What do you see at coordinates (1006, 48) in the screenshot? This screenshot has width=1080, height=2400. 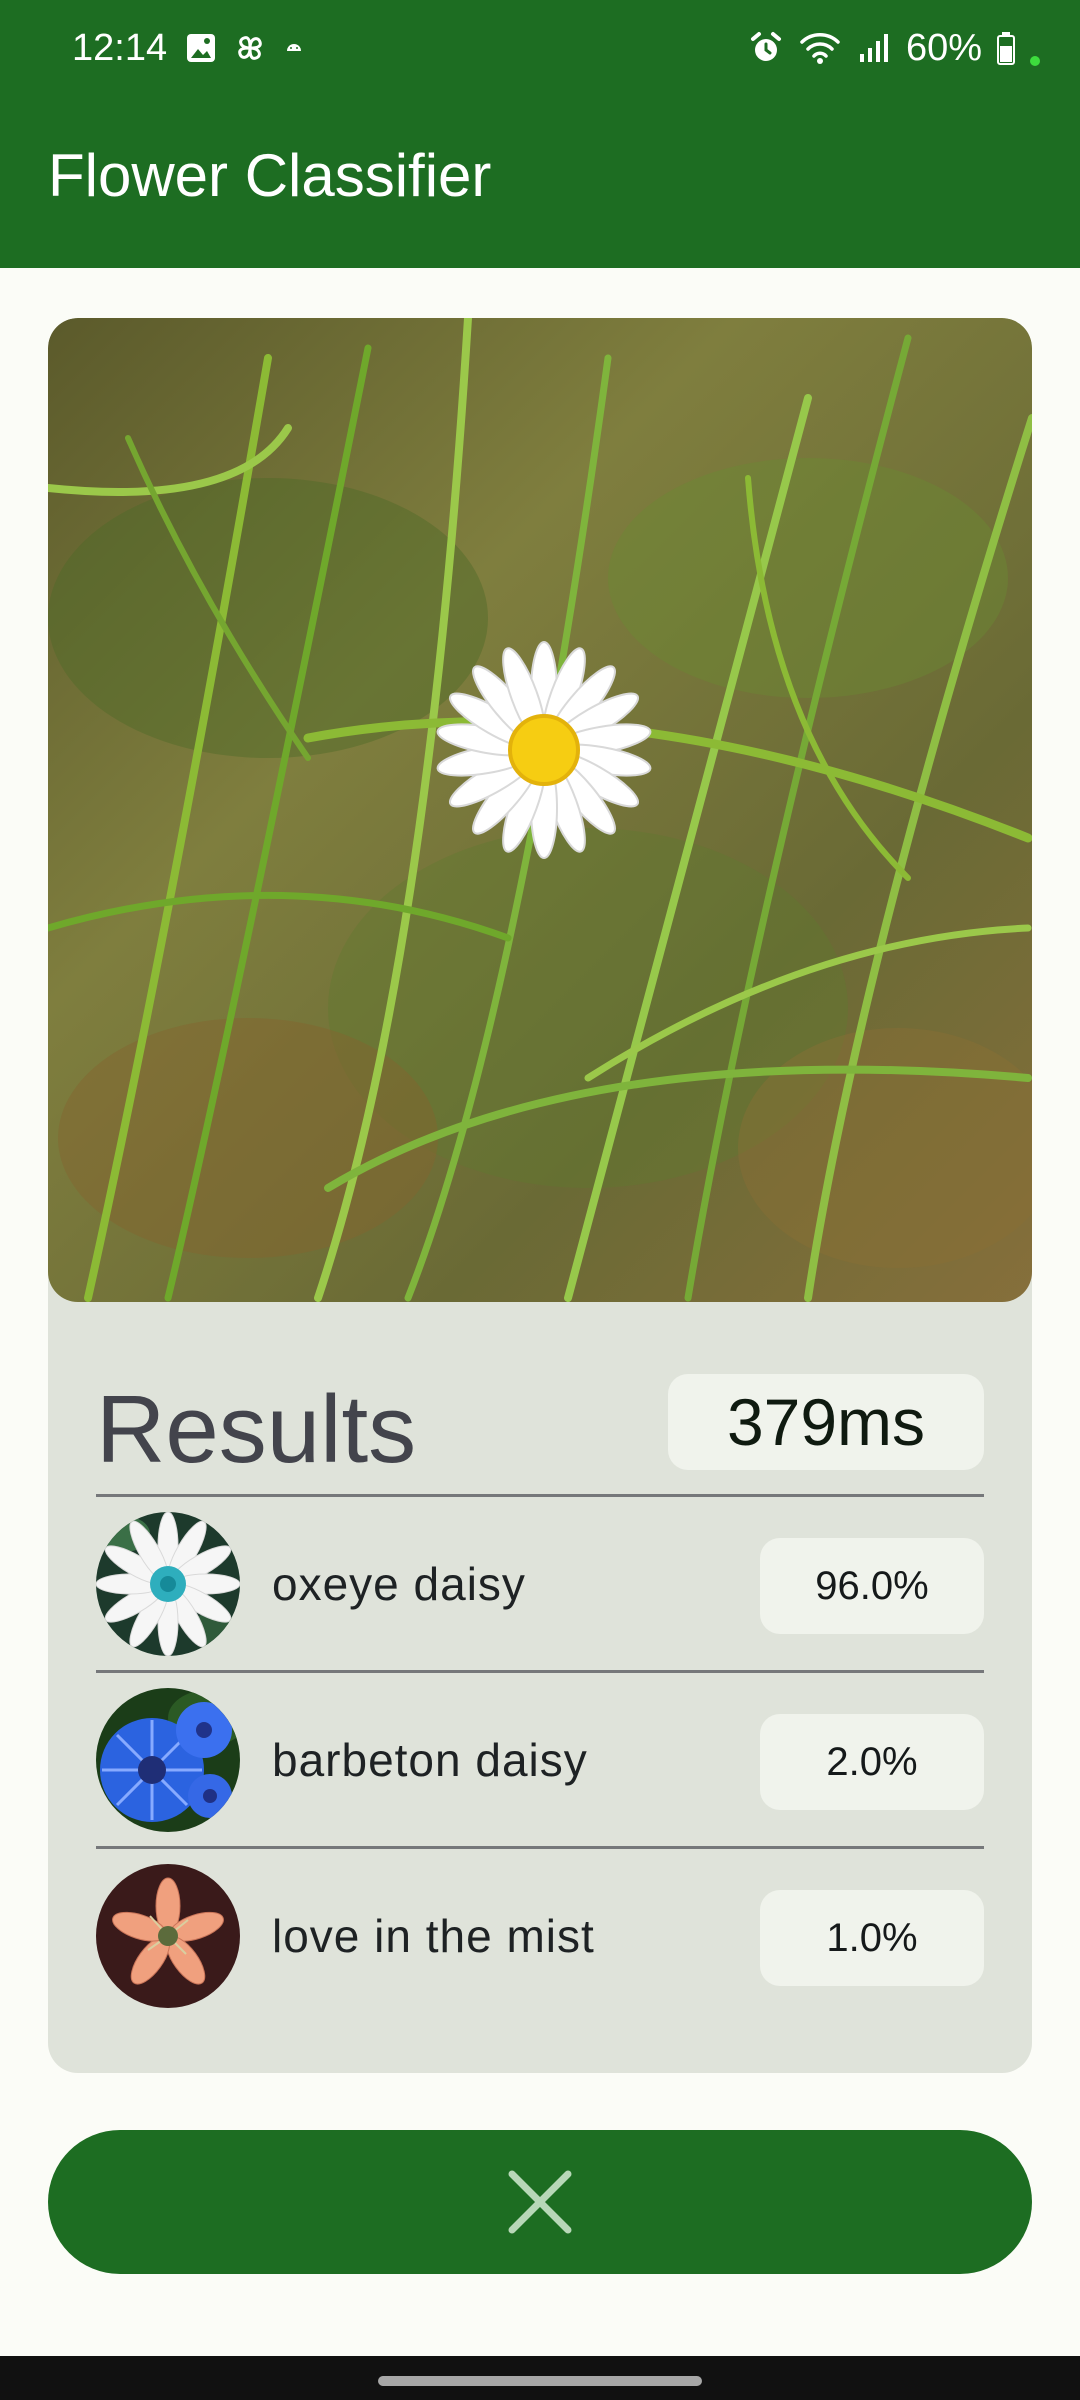 I see `battery-icon` at bounding box center [1006, 48].